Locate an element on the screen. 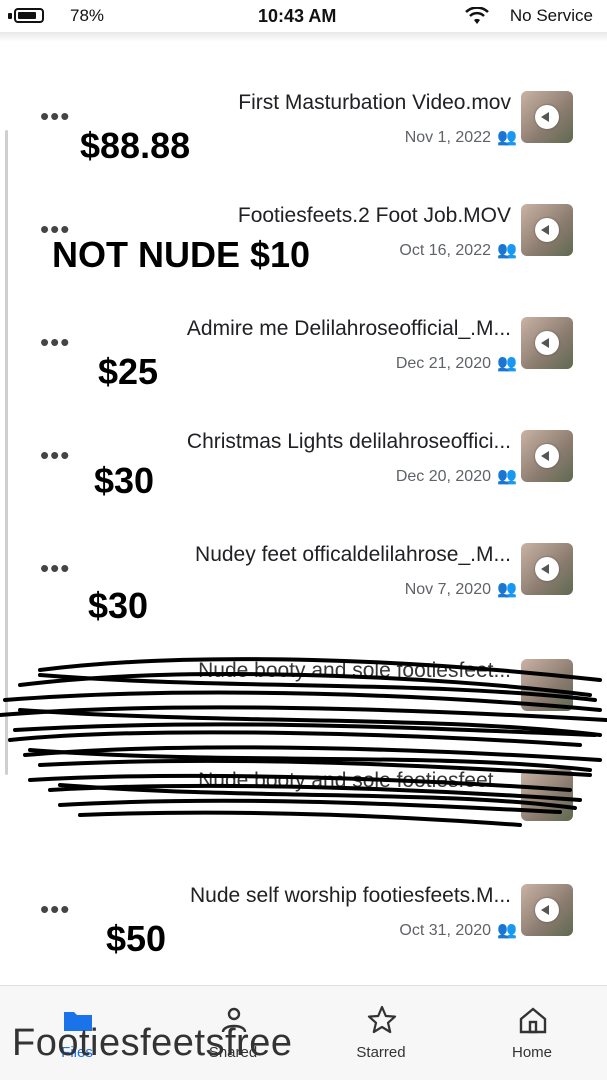 This screenshot has width=607, height=1080. battery-icon is located at coordinates (29, 15).